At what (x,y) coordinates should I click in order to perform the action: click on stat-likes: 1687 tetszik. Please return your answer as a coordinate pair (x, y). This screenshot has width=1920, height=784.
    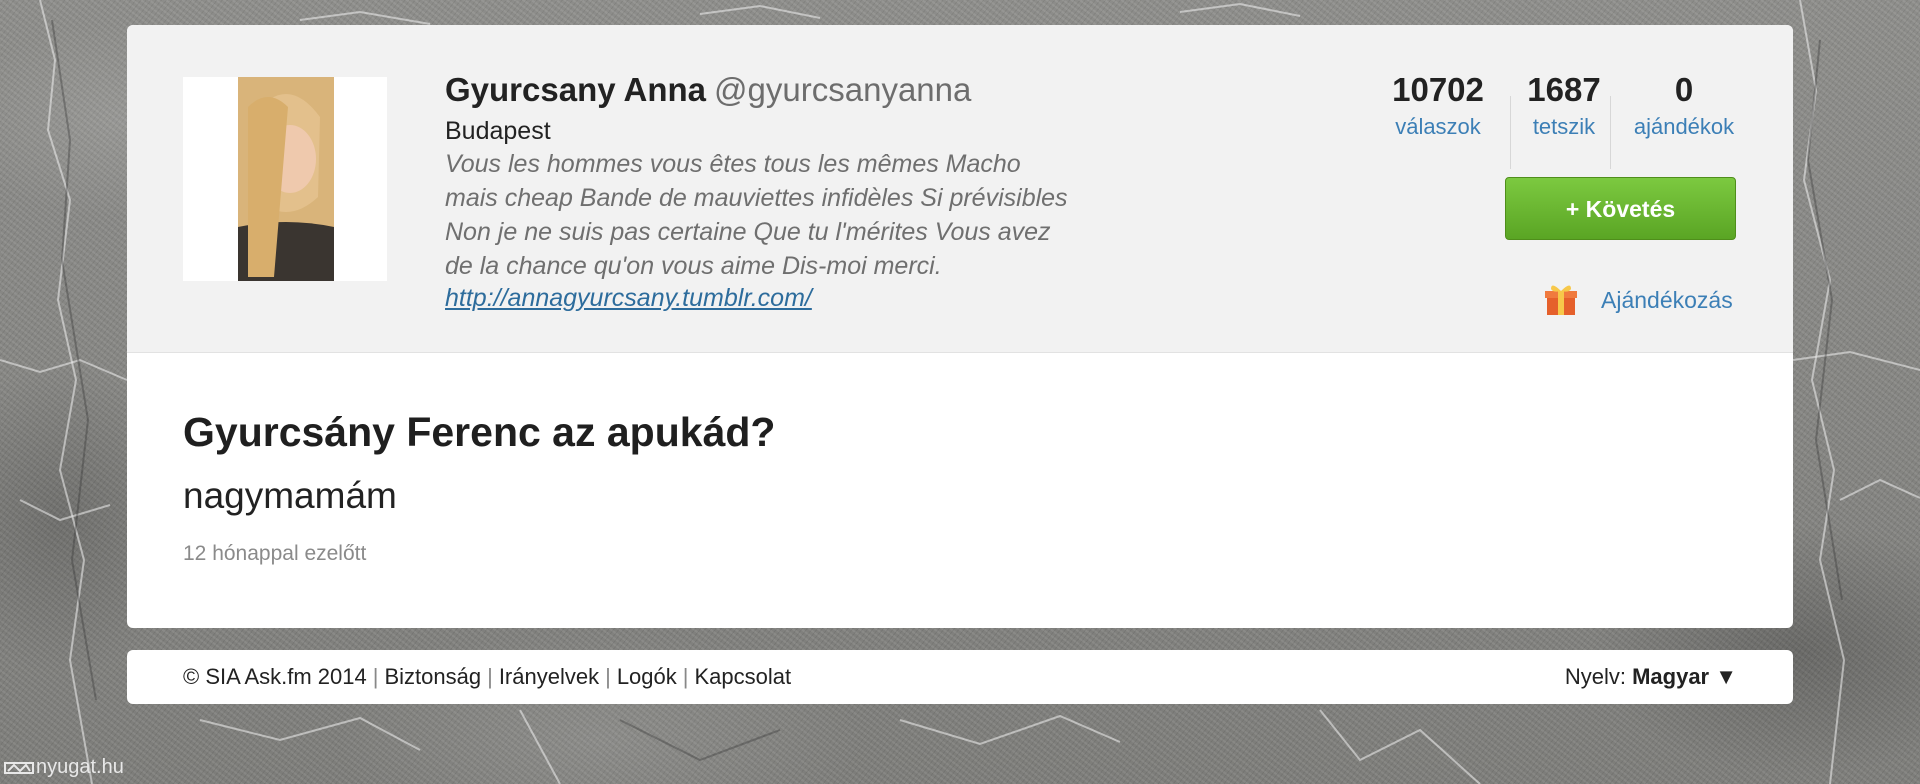
    Looking at the image, I should click on (1564, 106).